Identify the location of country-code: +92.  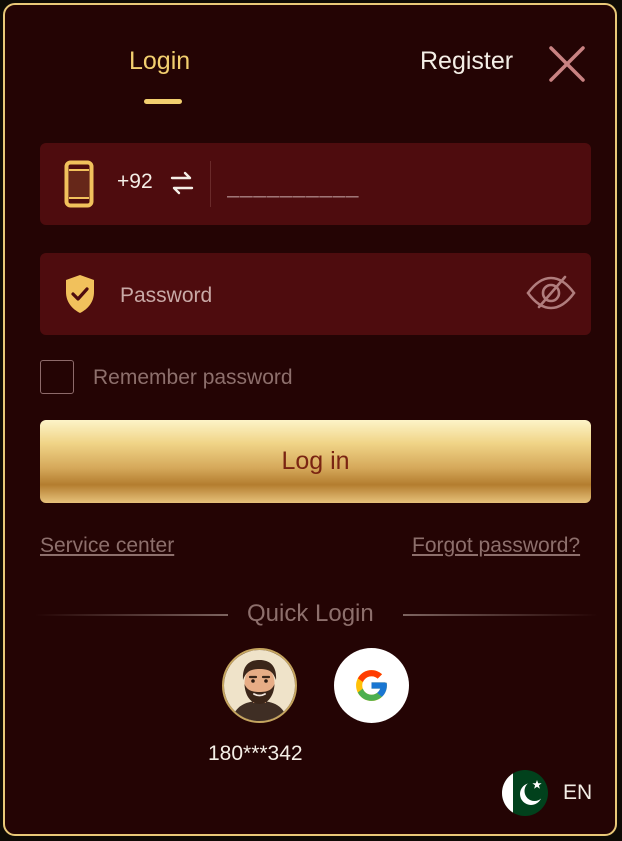
(135, 182).